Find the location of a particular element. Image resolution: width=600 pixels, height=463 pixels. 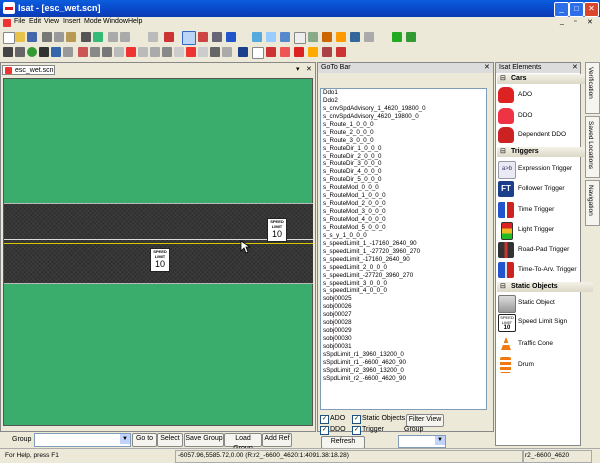

measure-icon is located at coordinates (20, 52).